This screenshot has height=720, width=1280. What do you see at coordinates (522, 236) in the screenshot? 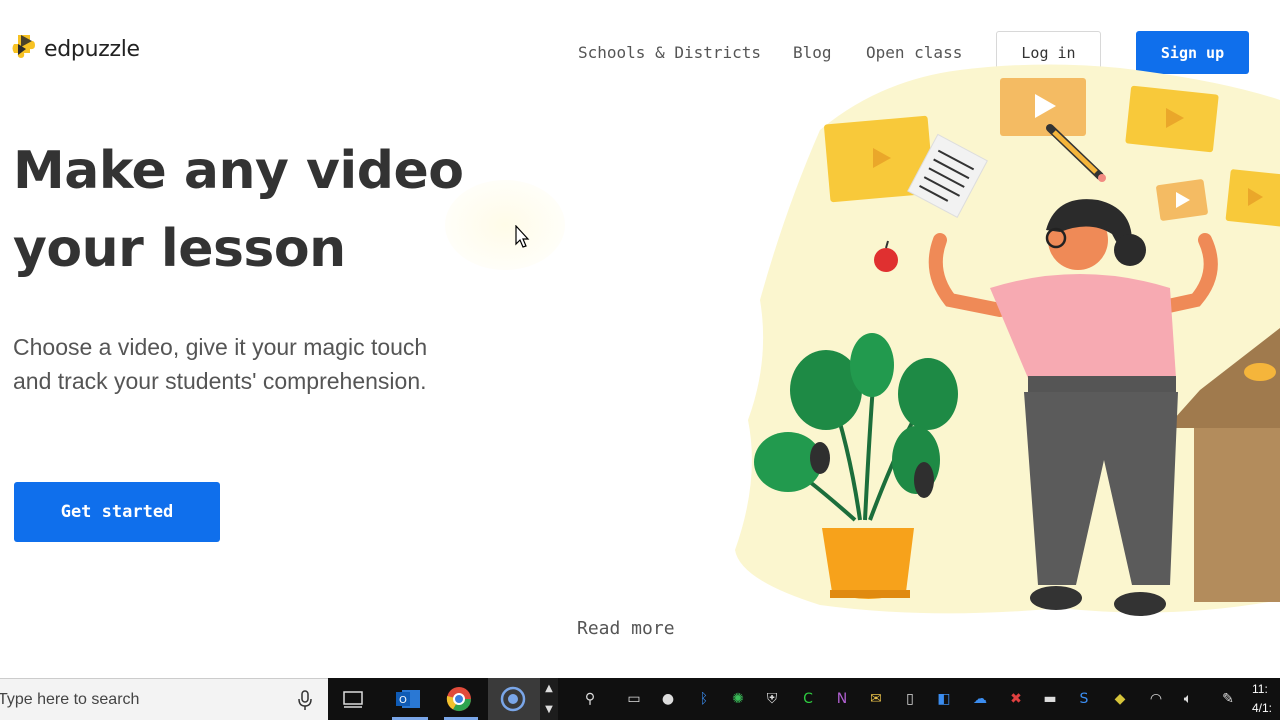
I see `mouse-cursor-icon` at bounding box center [522, 236].